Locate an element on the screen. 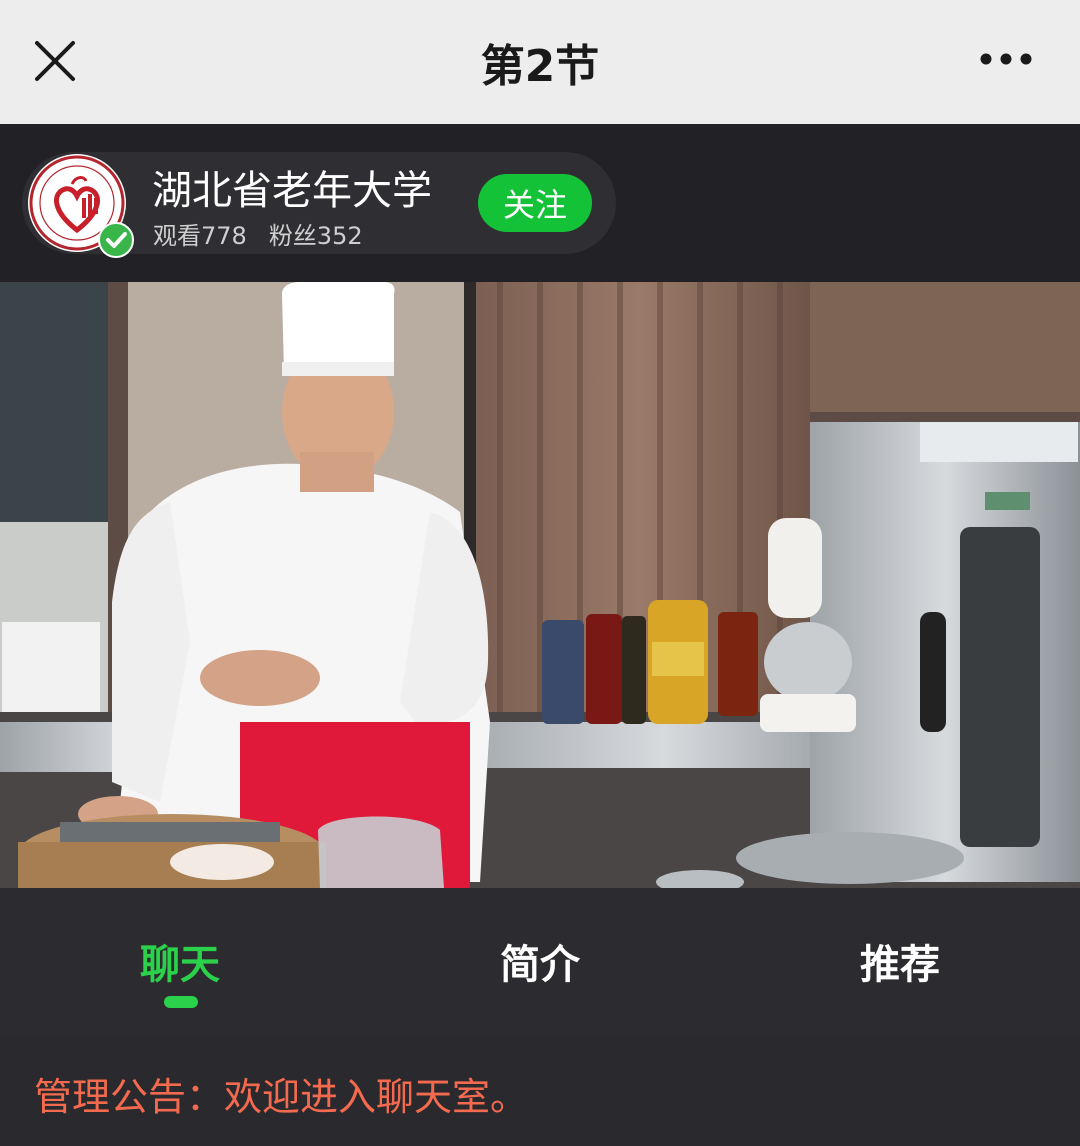 This screenshot has width=1080, height=1146. top-bar: 第2节 is located at coordinates (540, 62).